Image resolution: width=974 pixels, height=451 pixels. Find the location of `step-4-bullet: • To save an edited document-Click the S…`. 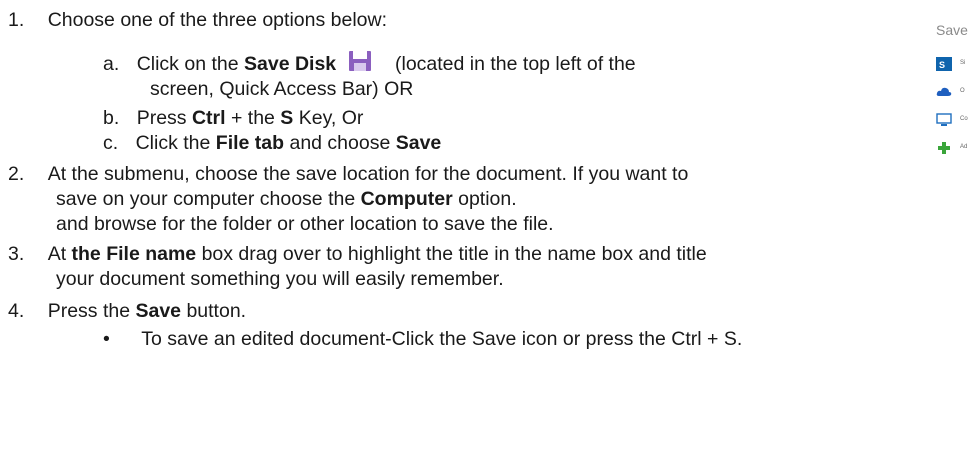

step-4-bullet: • To save an edited document-Click the S… is located at coordinates (422, 339).